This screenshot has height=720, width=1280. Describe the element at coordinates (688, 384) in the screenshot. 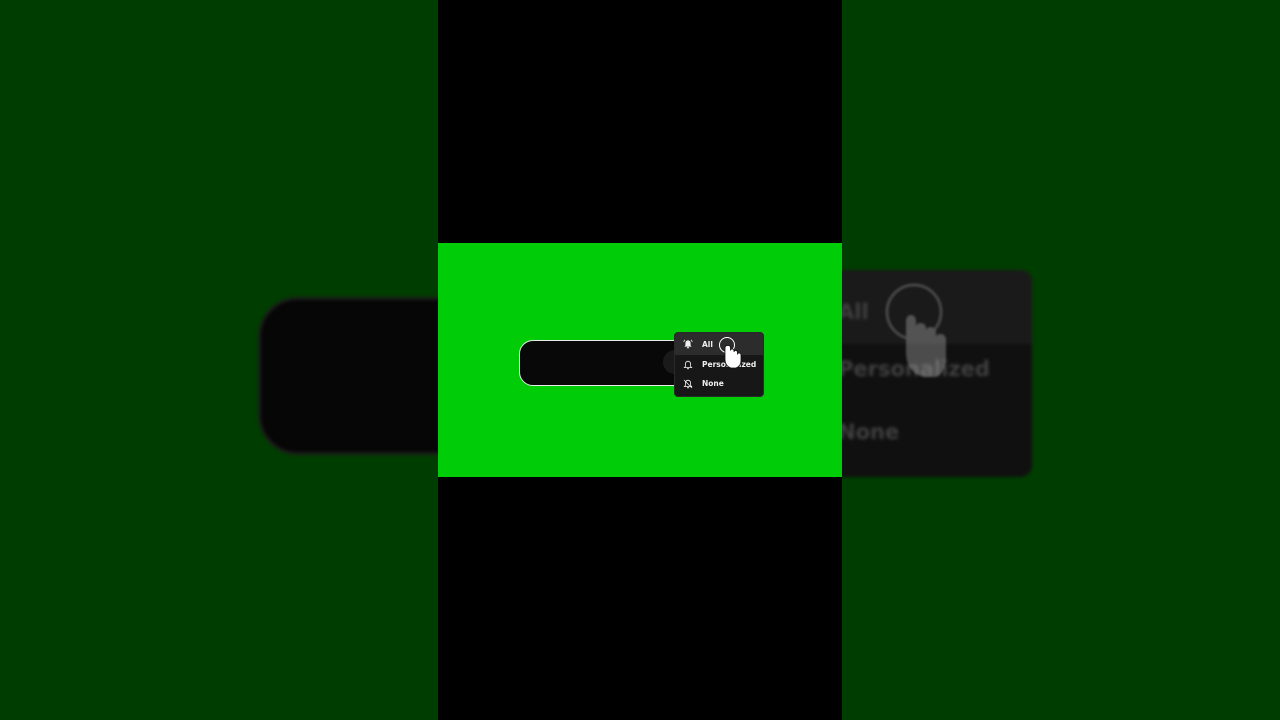

I see `bell-off-icon` at that location.